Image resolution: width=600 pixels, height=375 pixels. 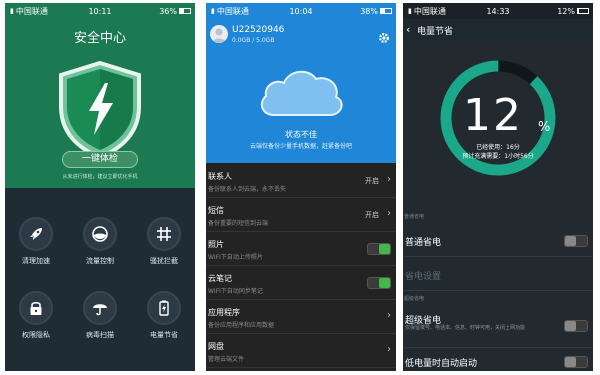 What do you see at coordinates (100, 159) in the screenshot?
I see `one-click-check-button: 一键体检` at bounding box center [100, 159].